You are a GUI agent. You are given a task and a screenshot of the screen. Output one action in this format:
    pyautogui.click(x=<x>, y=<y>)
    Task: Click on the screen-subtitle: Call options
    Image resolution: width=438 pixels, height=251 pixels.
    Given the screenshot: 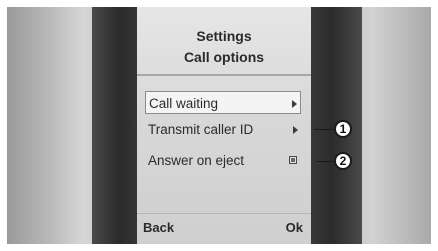 What is the action you would take?
    pyautogui.click(x=224, y=57)
    